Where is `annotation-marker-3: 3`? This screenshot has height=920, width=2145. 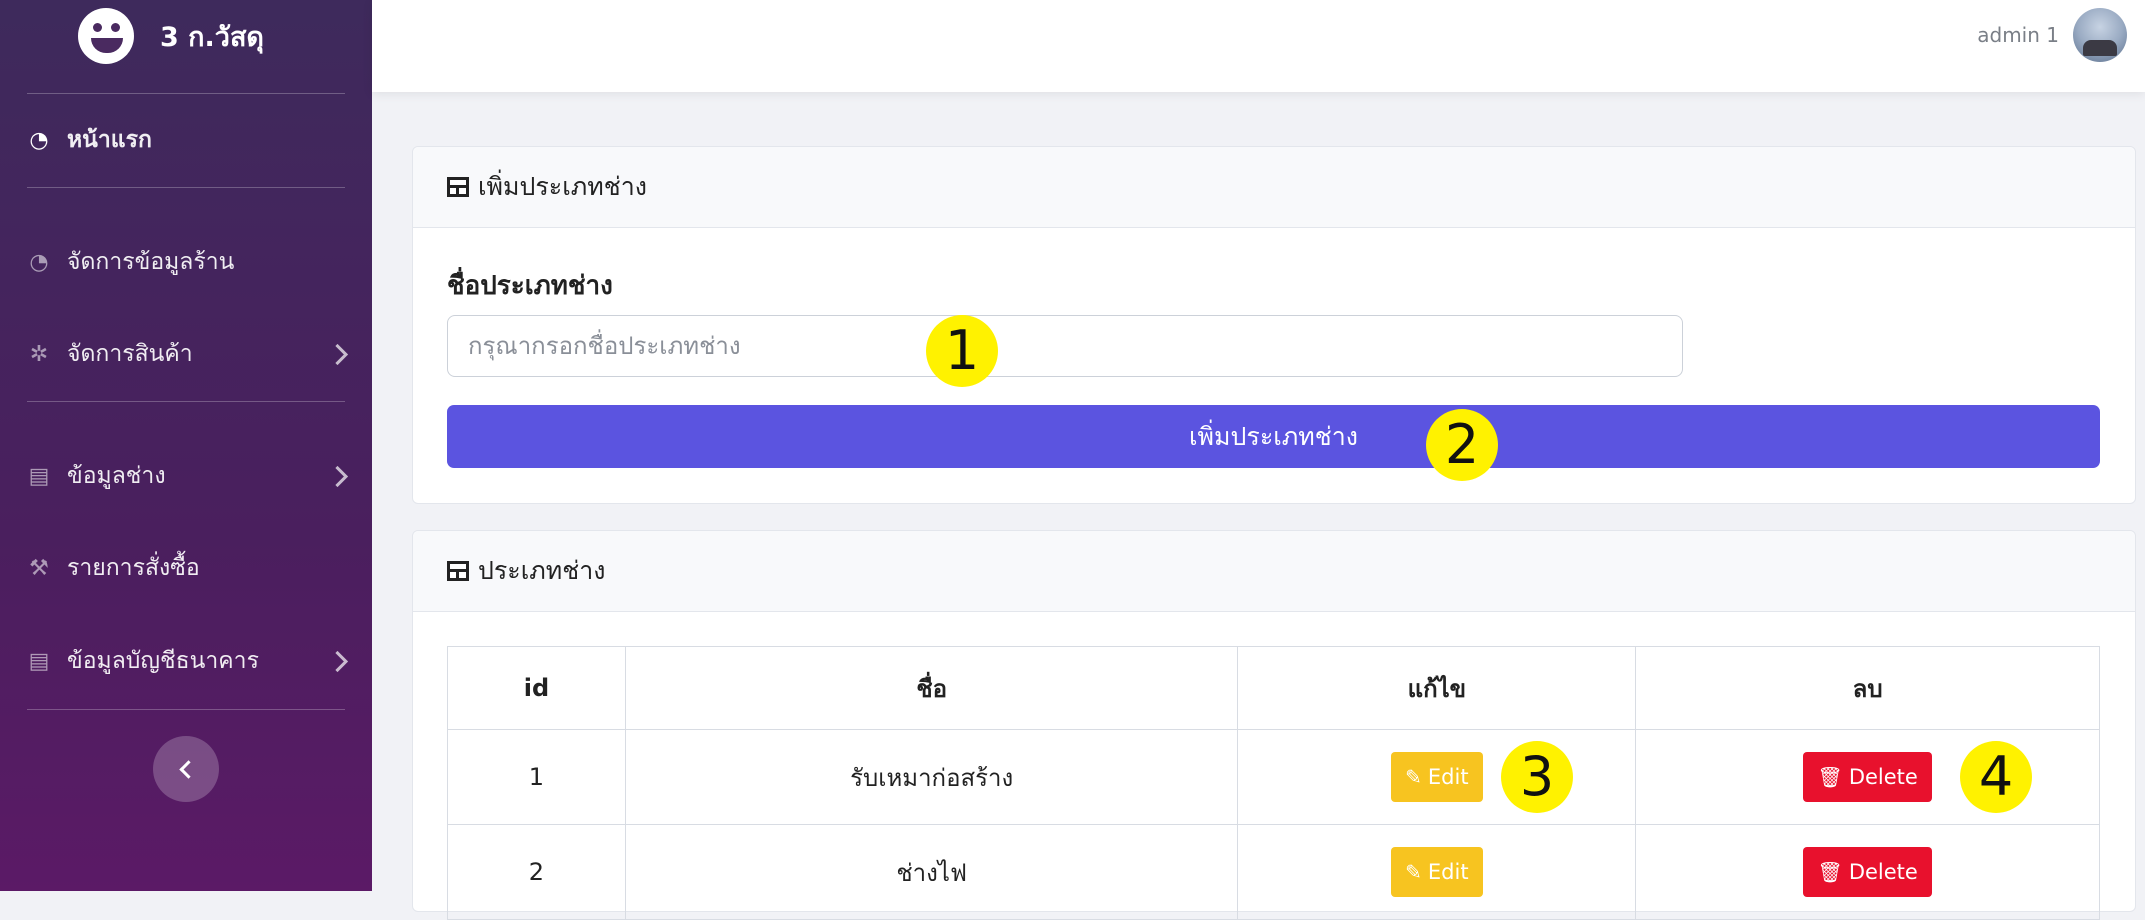 annotation-marker-3: 3 is located at coordinates (1537, 777).